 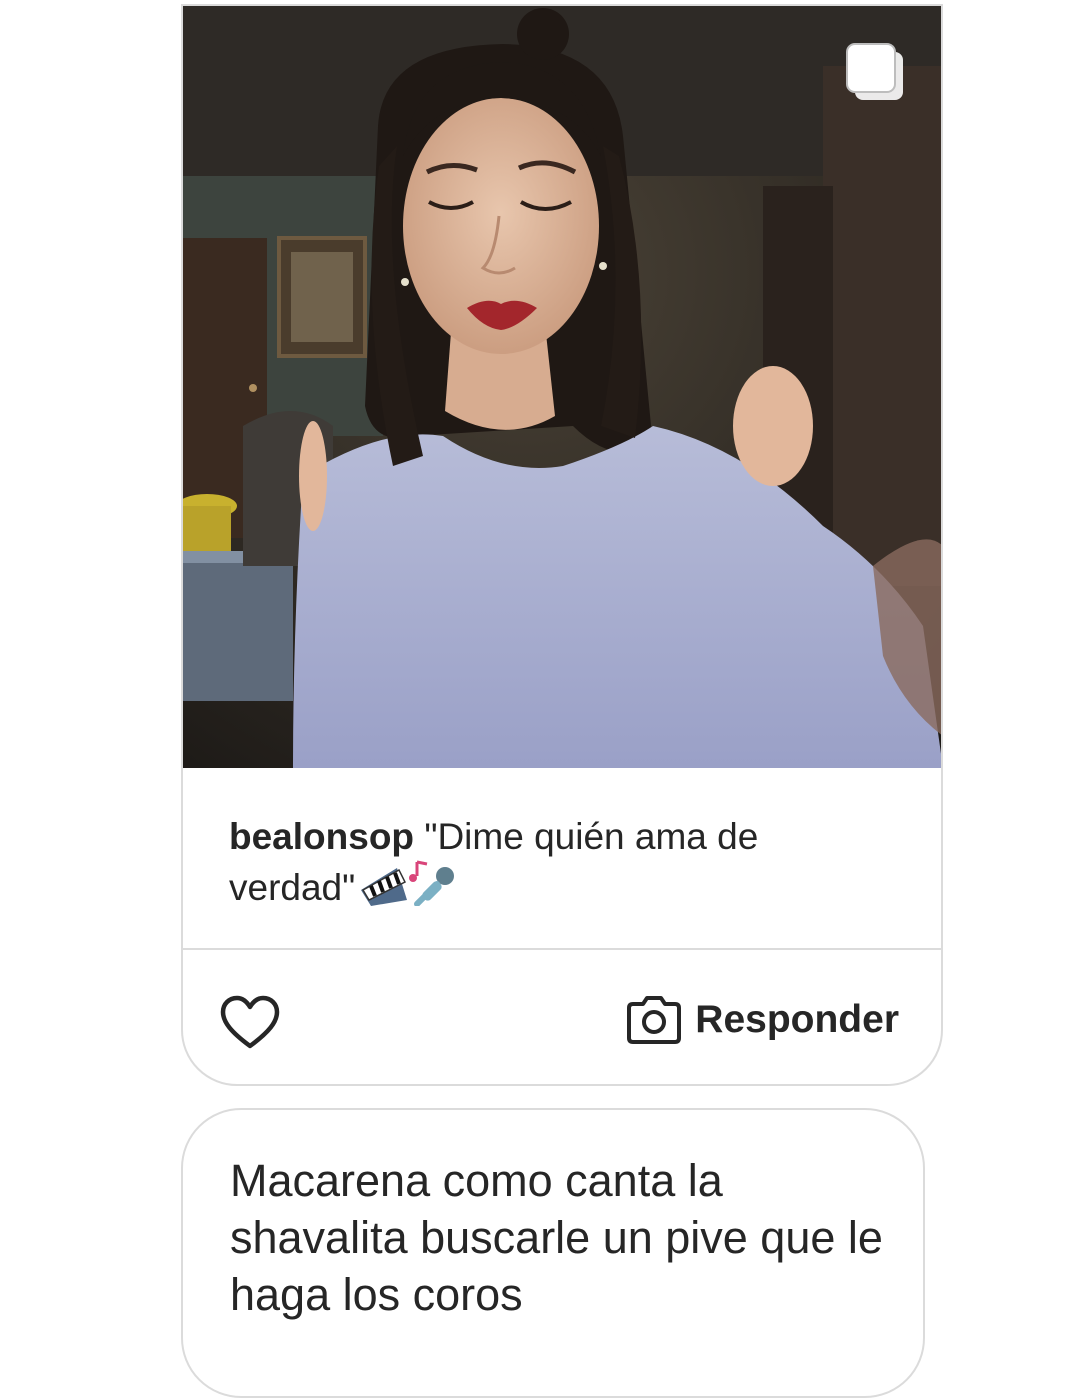 What do you see at coordinates (654, 1020) in the screenshot?
I see `camera-icon` at bounding box center [654, 1020].